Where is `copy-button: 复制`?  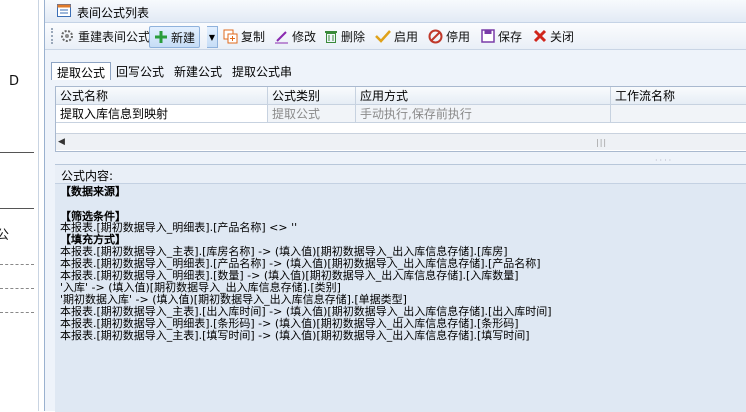
copy-button: 复制 is located at coordinates (244, 36).